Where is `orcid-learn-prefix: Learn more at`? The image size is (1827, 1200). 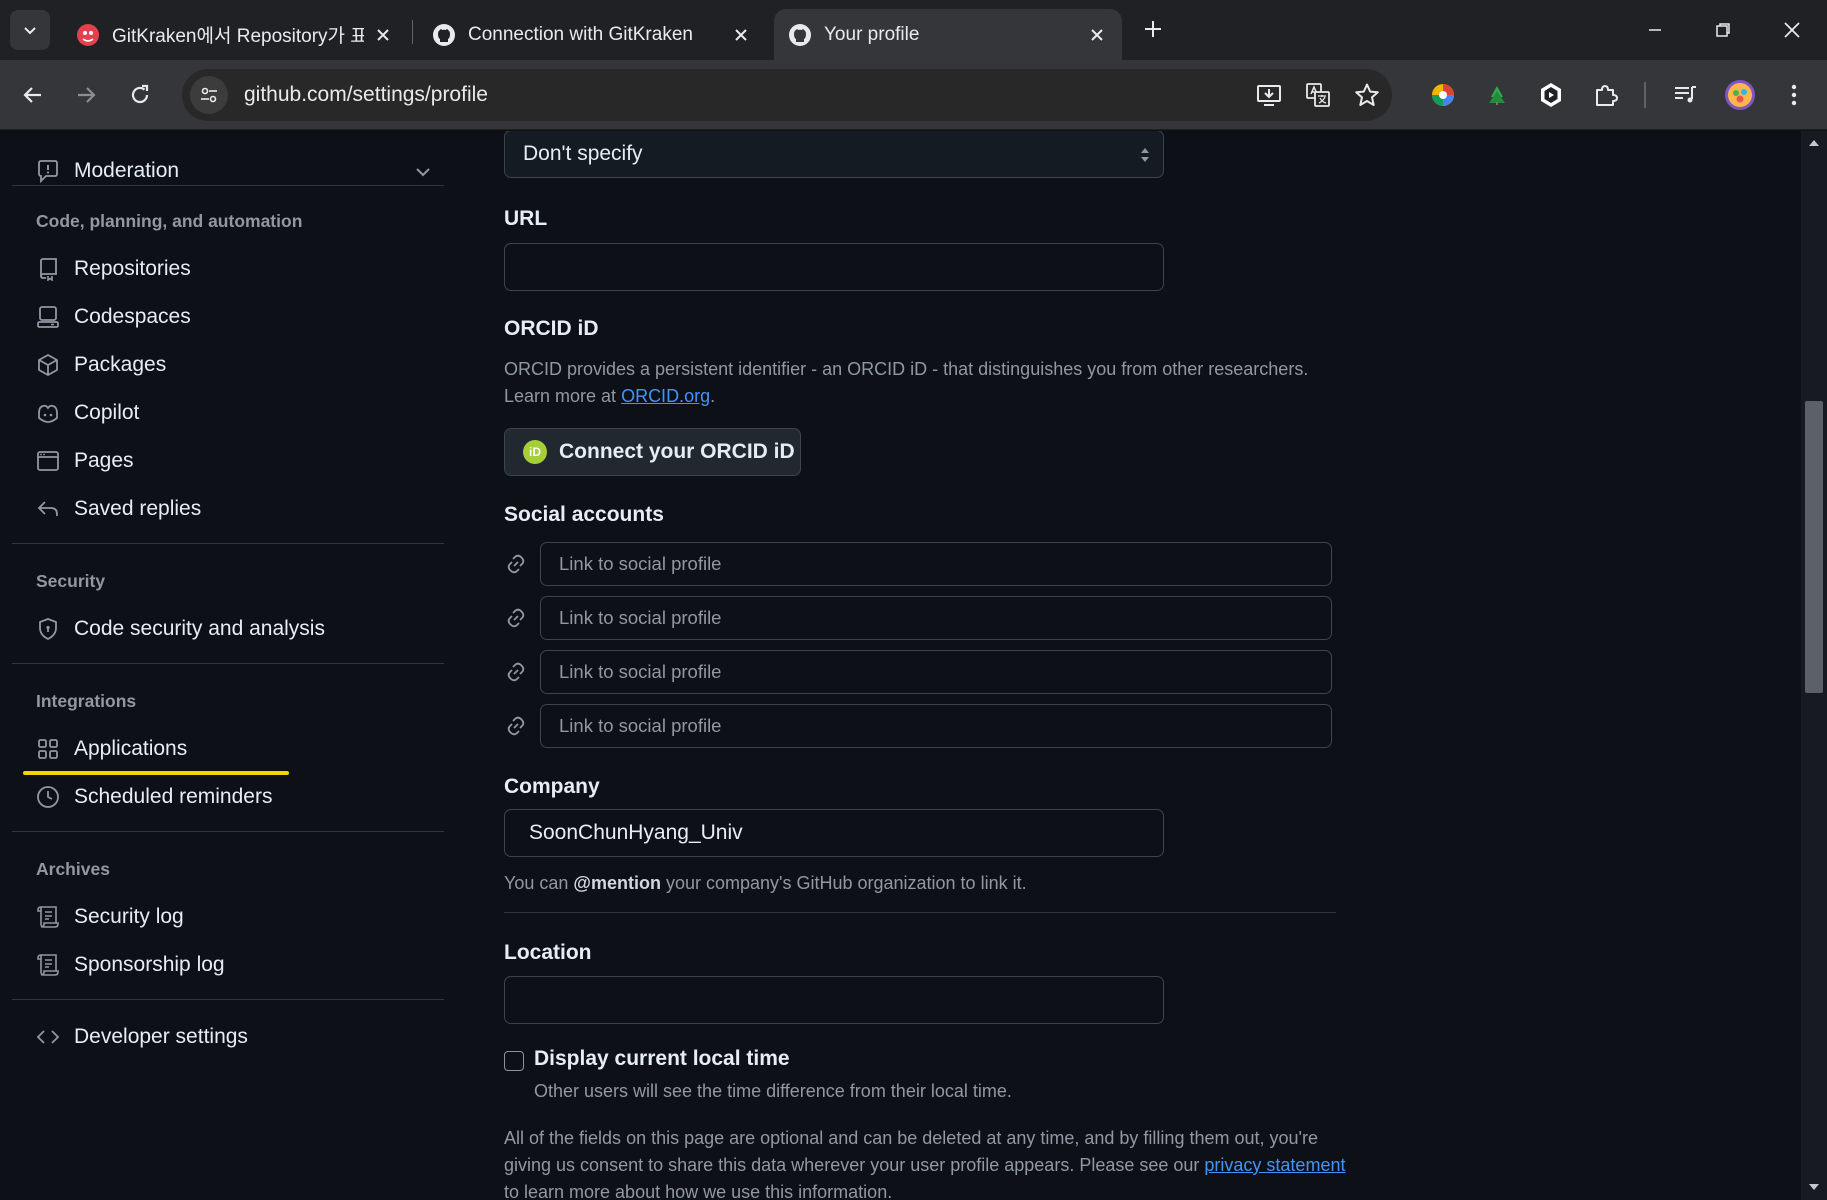 orcid-learn-prefix: Learn more at is located at coordinates (563, 396).